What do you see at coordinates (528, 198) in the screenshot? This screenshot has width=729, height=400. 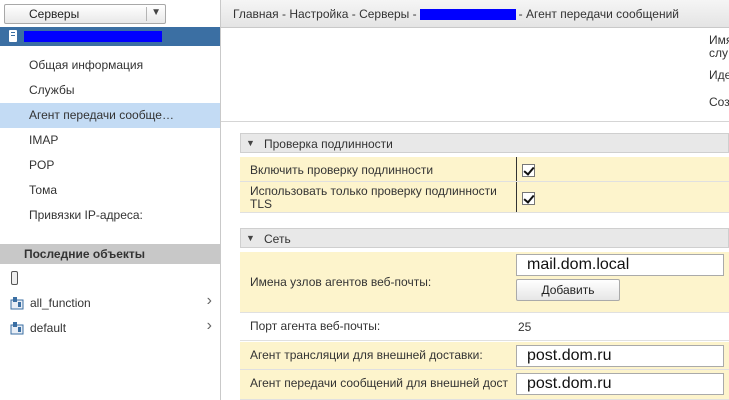 I see `tls-only-checkbox` at bounding box center [528, 198].